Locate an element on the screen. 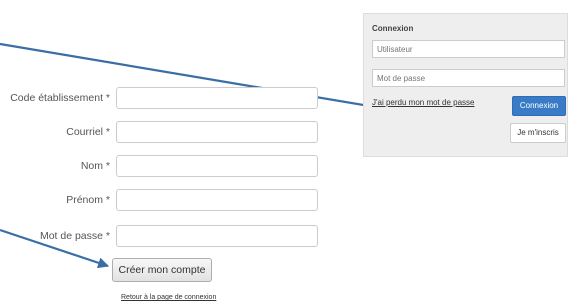 The width and height of the screenshot is (568, 304). back-to-login-link: Retour à la page de connexion is located at coordinates (168, 297).